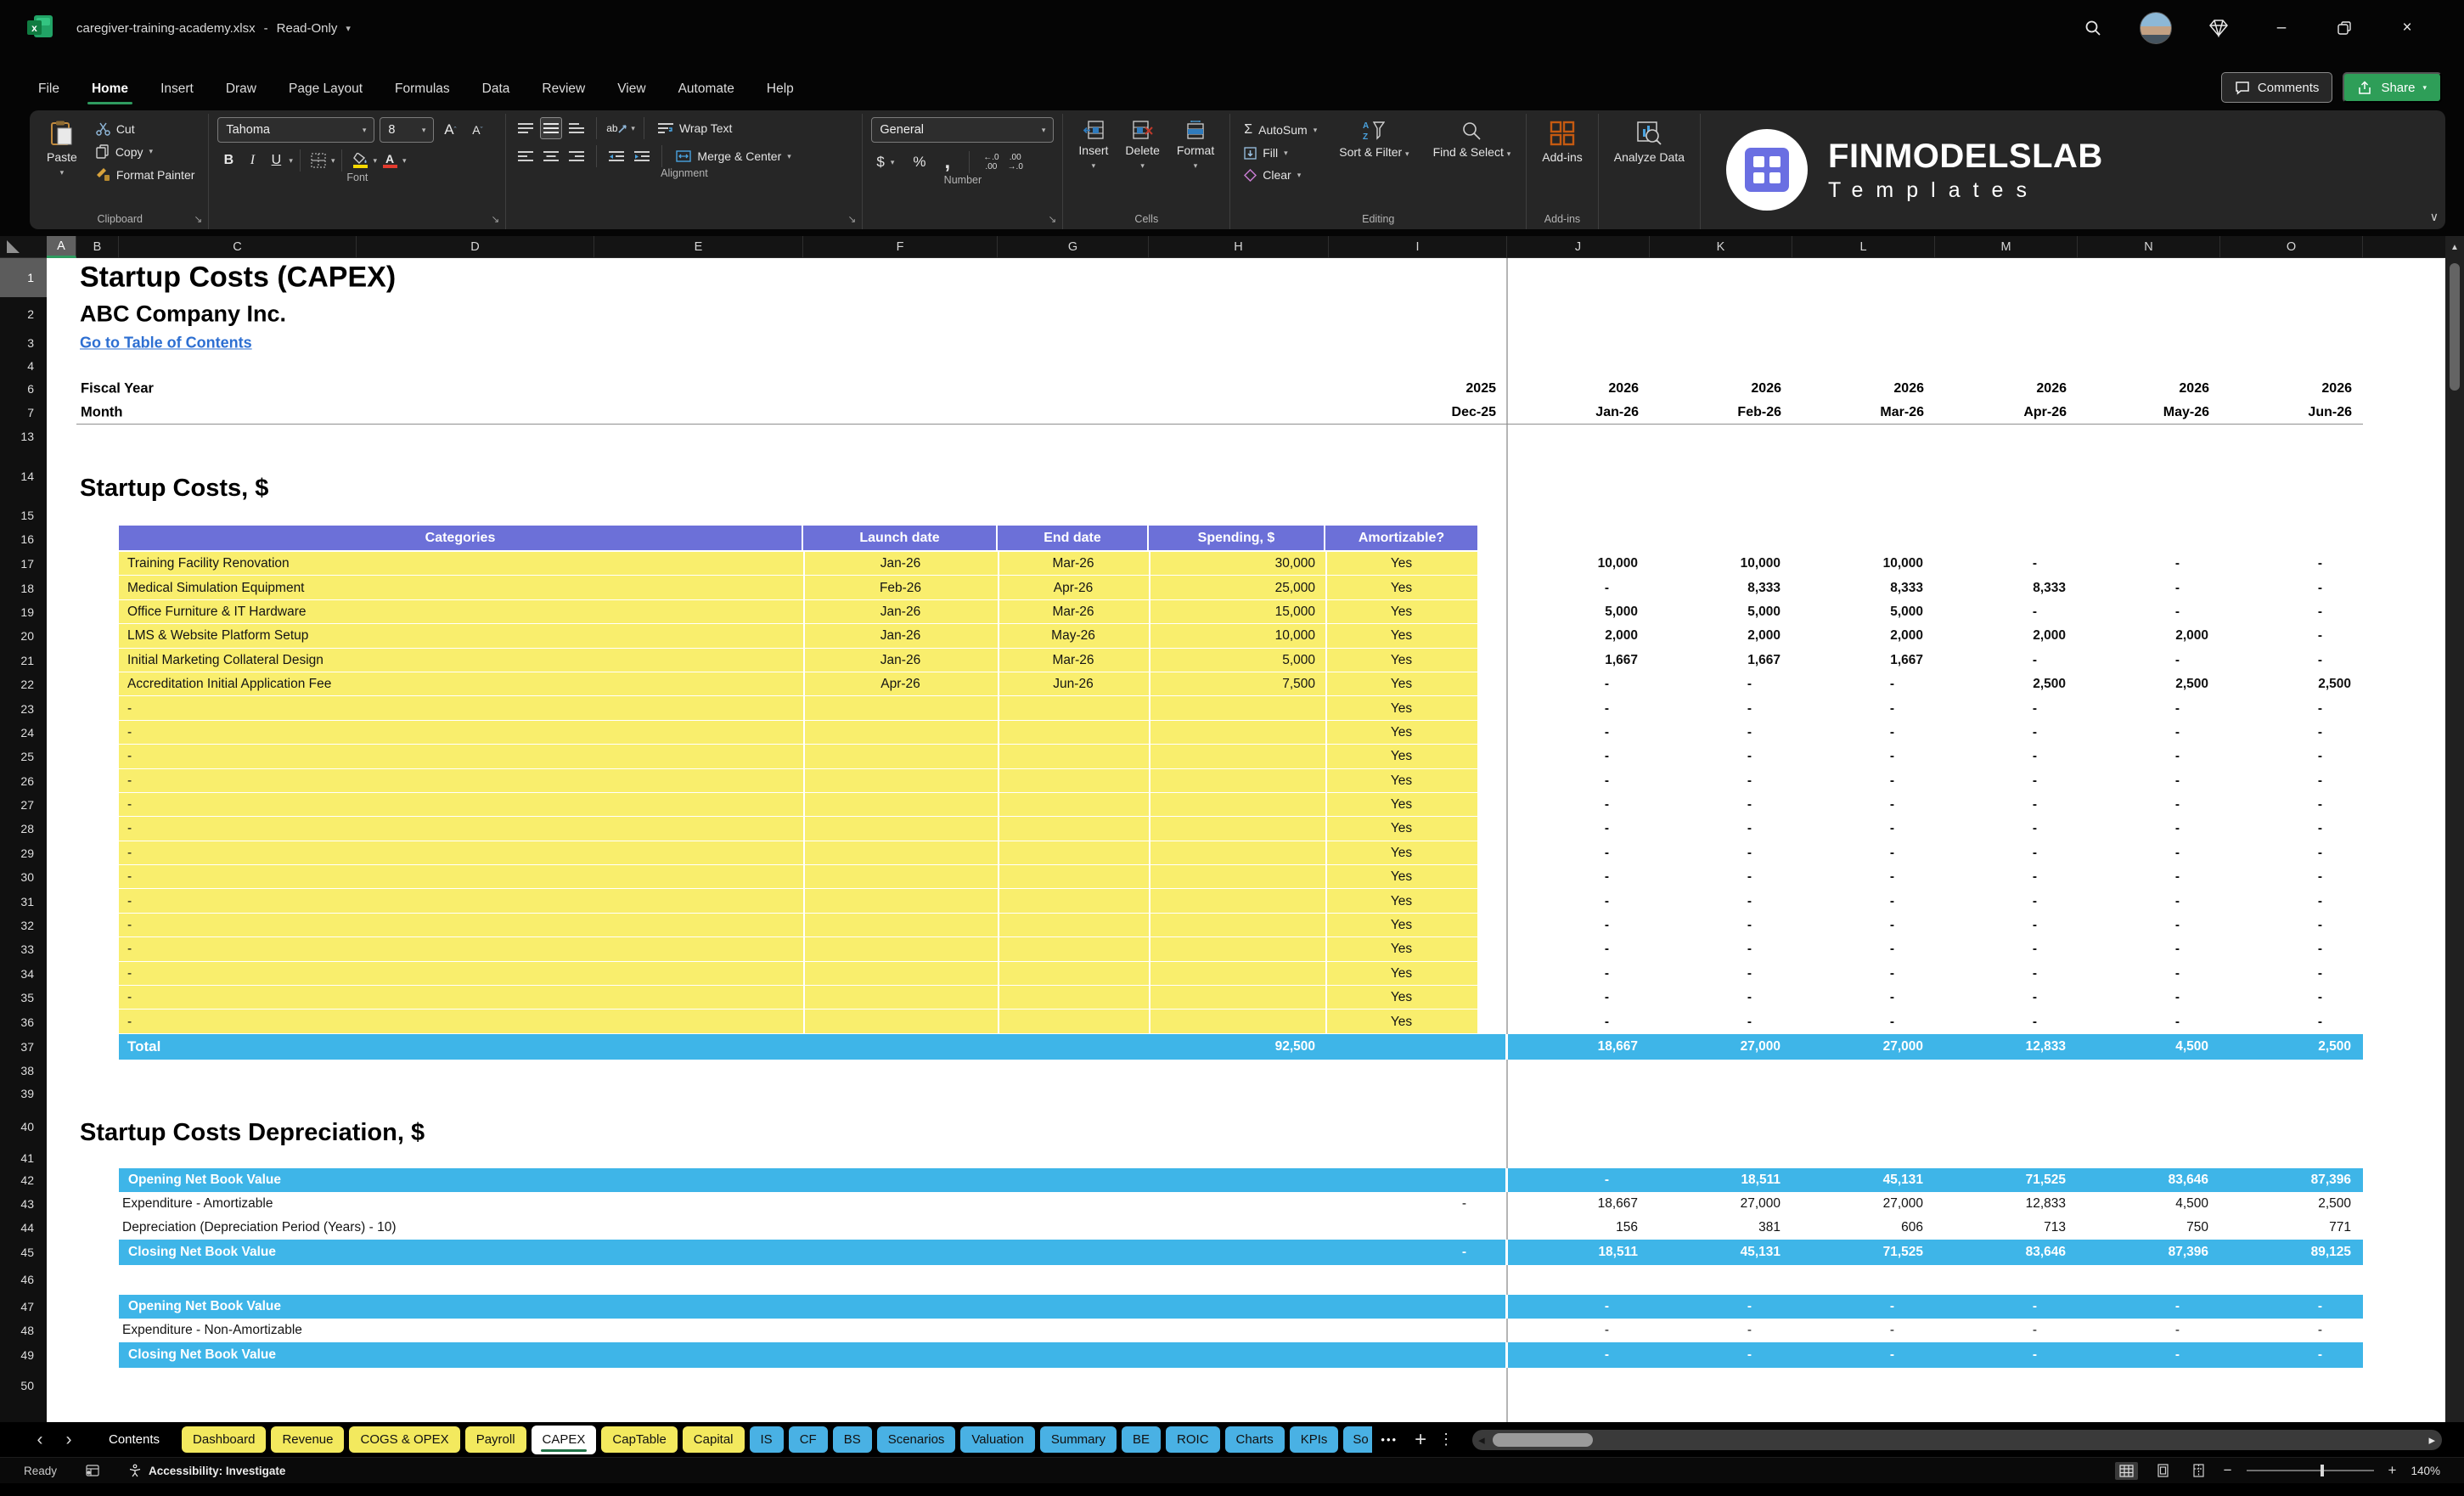 This screenshot has height=1496, width=2464. What do you see at coordinates (40, 28) in the screenshot?
I see `excel-app-icon: x` at bounding box center [40, 28].